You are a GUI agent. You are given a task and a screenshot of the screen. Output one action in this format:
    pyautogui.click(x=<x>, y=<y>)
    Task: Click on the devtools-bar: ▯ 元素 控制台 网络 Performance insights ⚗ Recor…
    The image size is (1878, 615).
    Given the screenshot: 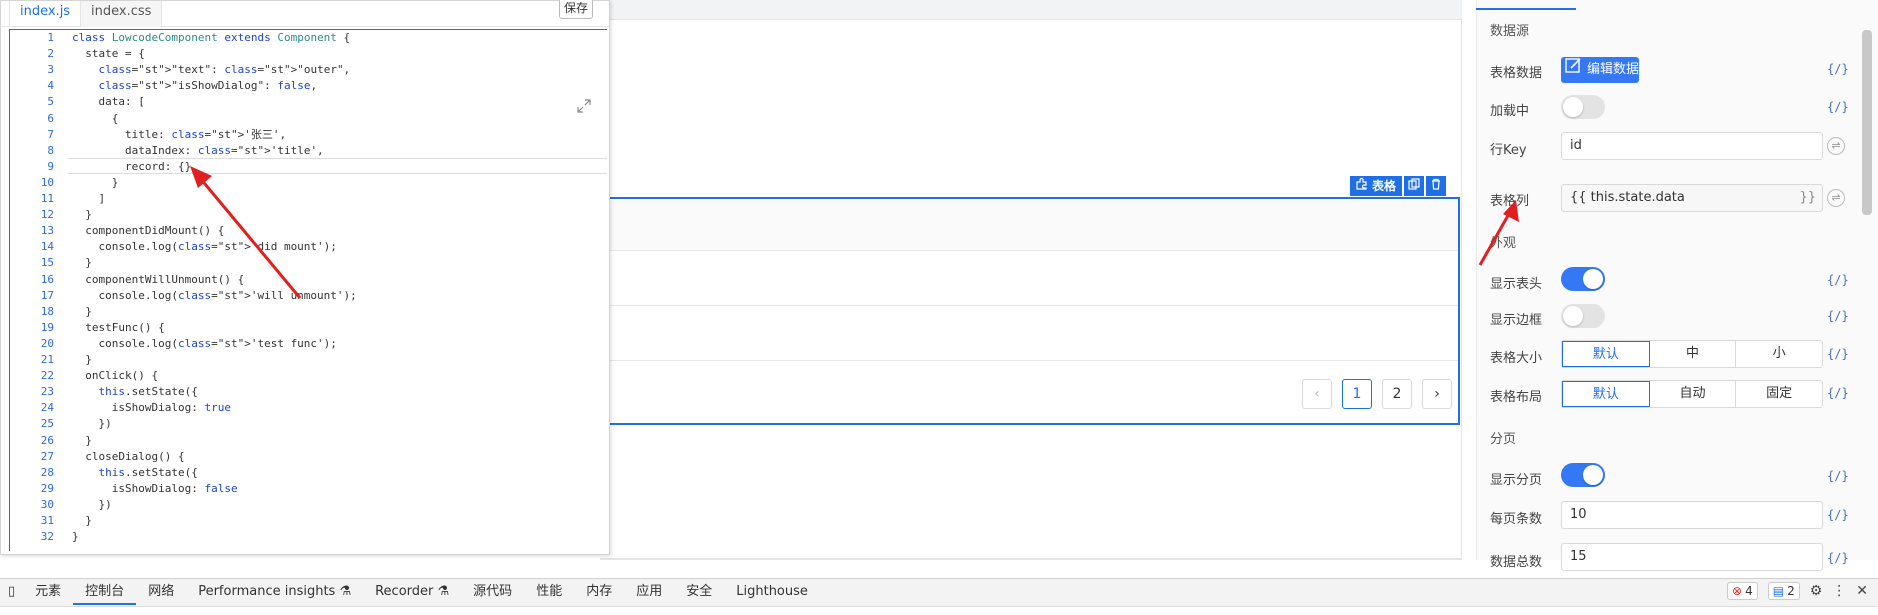 What is the action you would take?
    pyautogui.click(x=939, y=596)
    